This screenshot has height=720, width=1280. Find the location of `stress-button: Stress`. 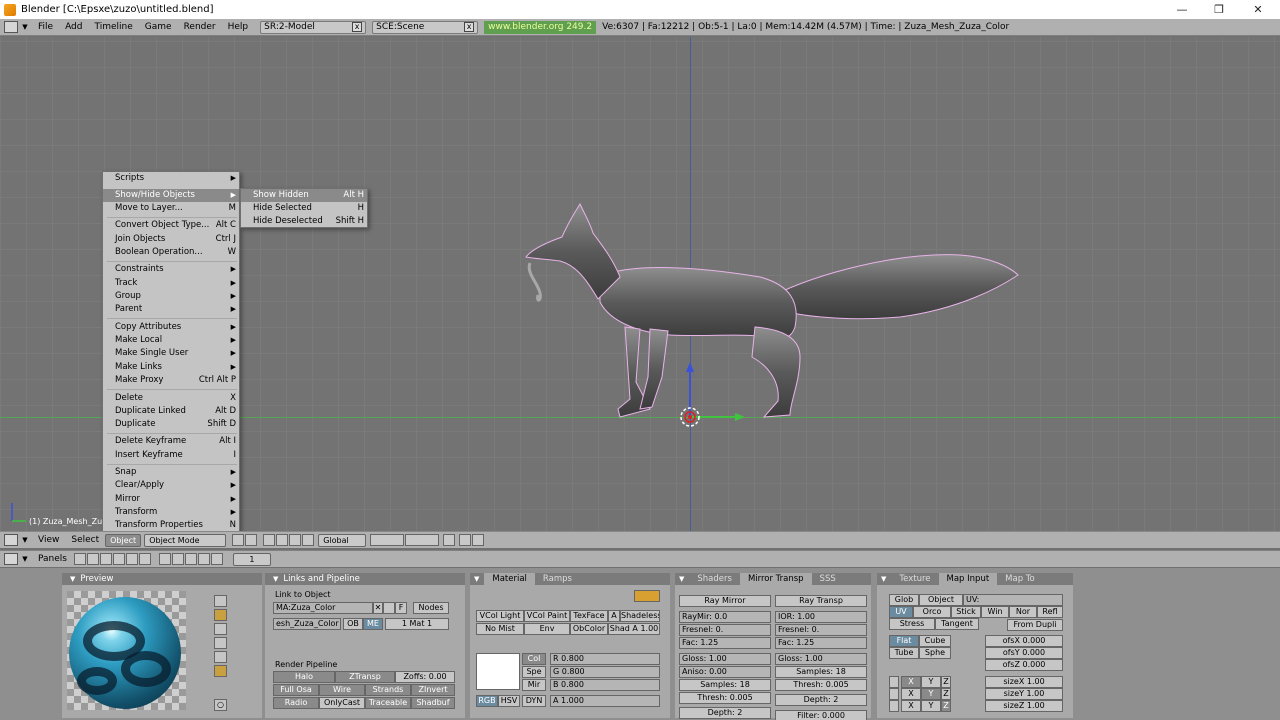

stress-button: Stress is located at coordinates (912, 624).